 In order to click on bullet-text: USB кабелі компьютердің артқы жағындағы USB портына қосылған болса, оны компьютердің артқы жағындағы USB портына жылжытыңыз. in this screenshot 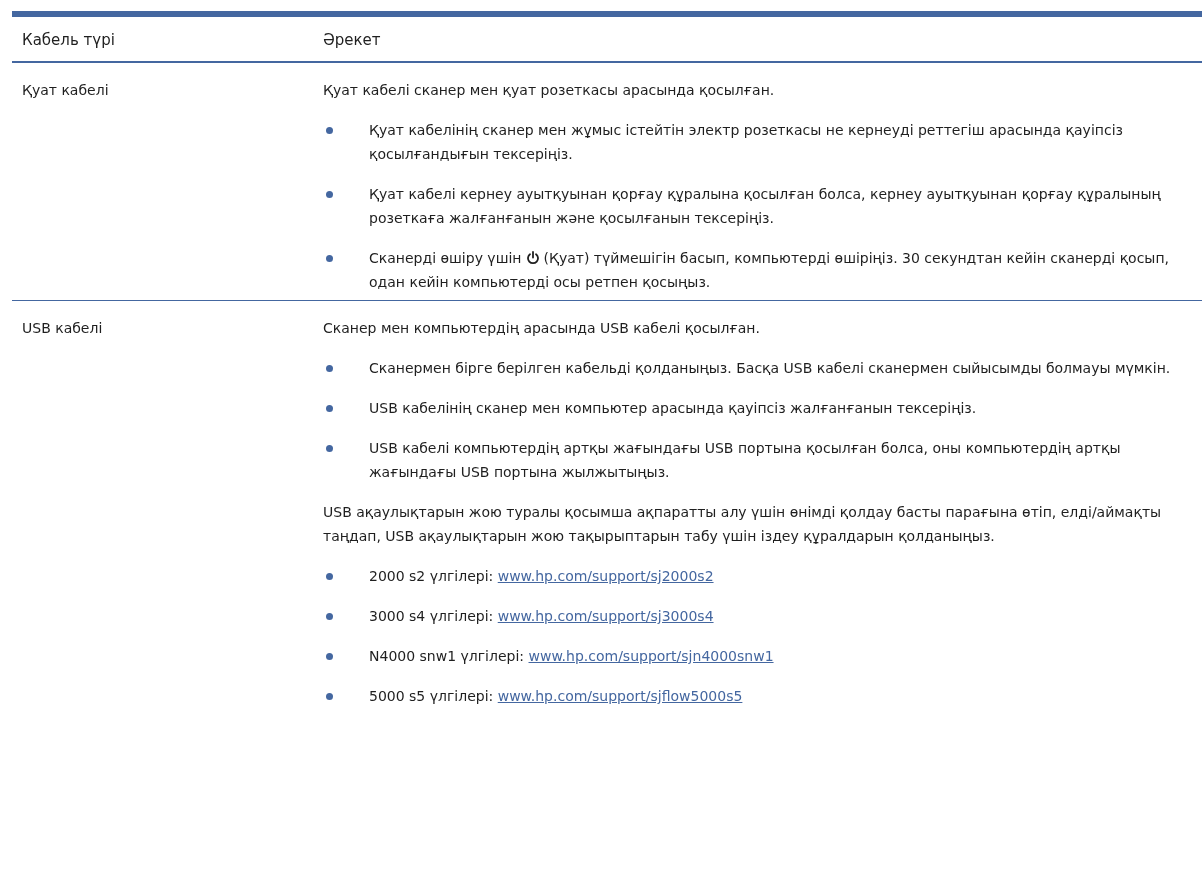, I will do `click(745, 460)`.